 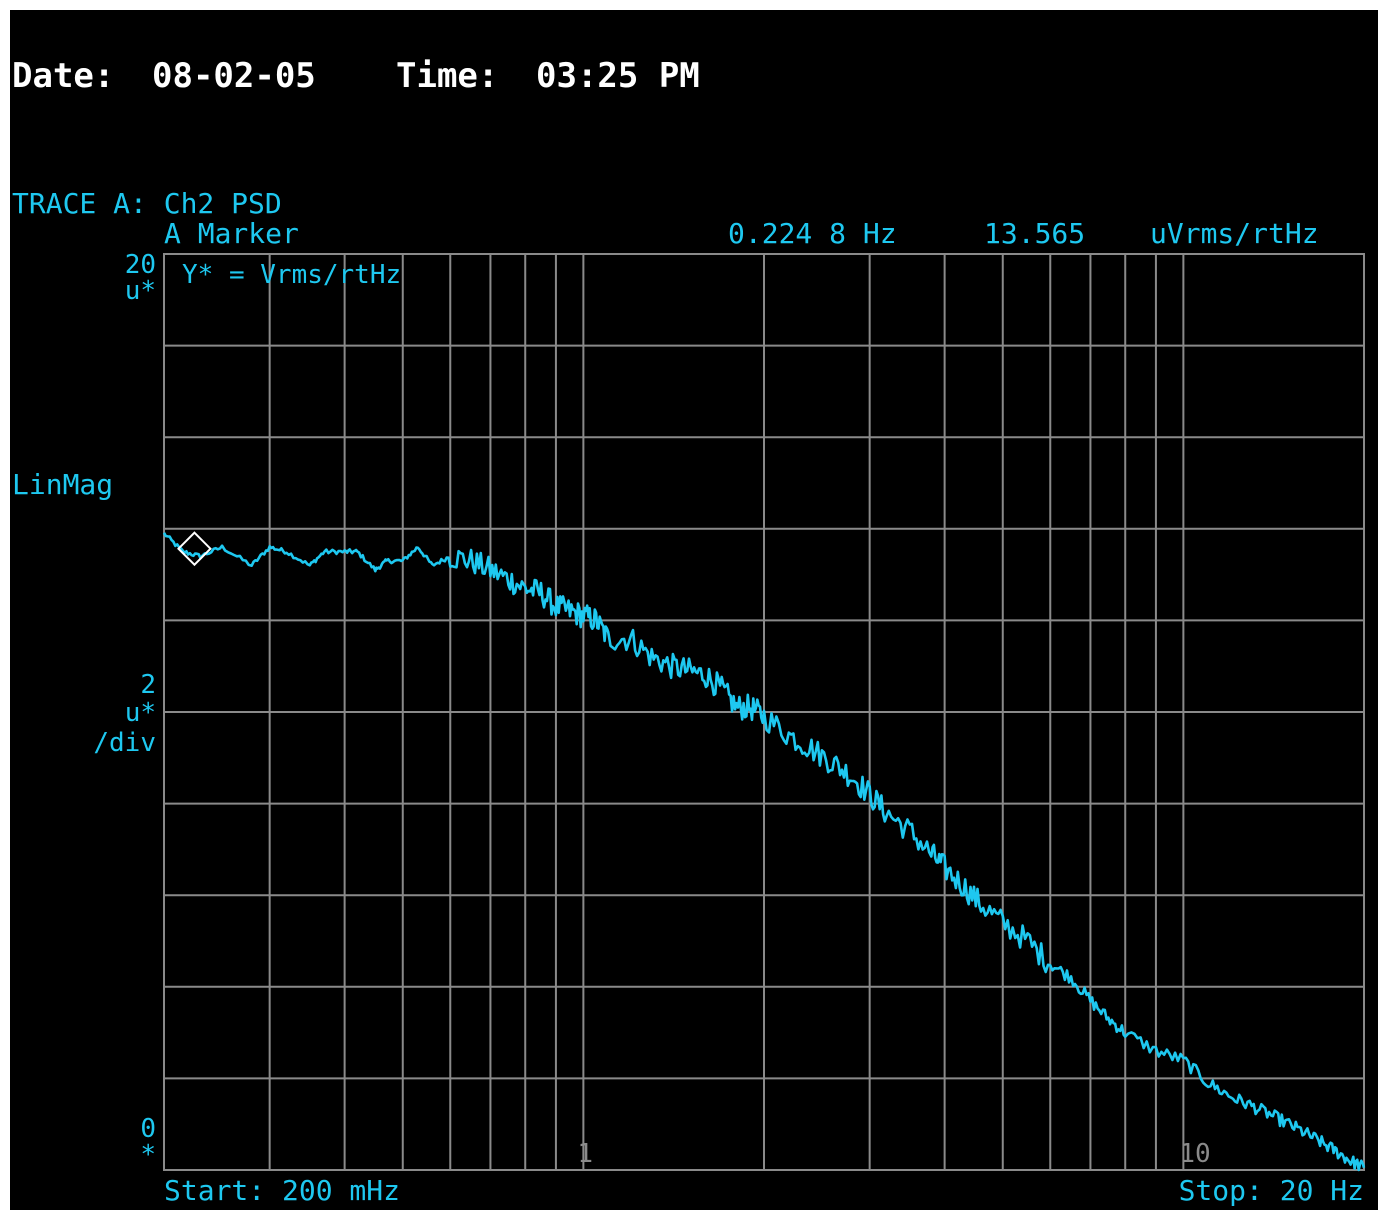 I want to click on x-tick-label-1: 1, so click(x=585, y=1154).